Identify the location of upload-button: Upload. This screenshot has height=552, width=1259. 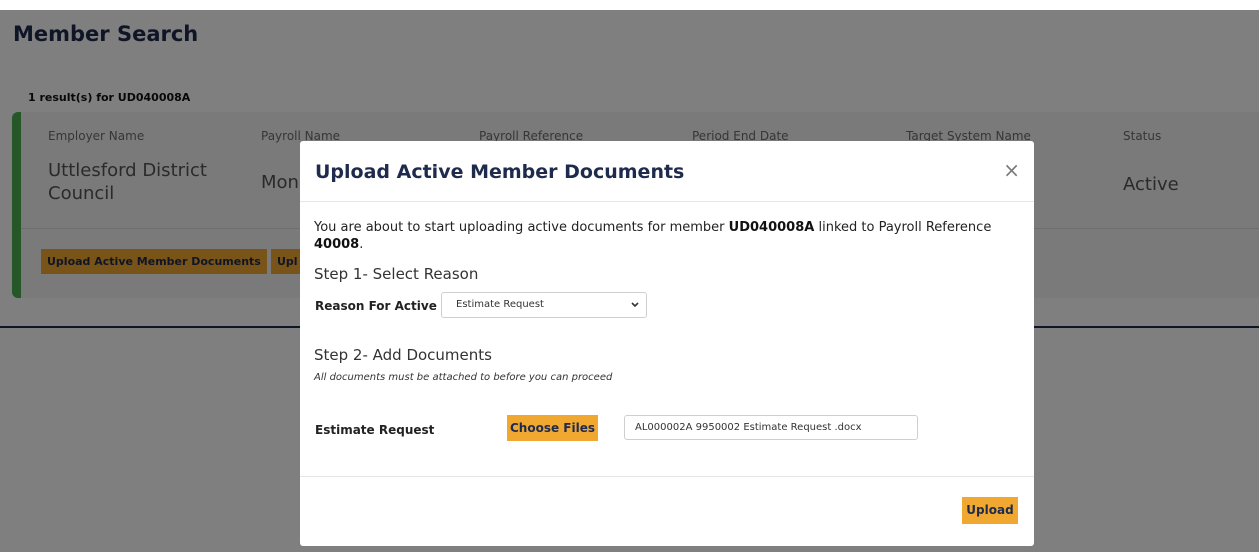
(990, 510).